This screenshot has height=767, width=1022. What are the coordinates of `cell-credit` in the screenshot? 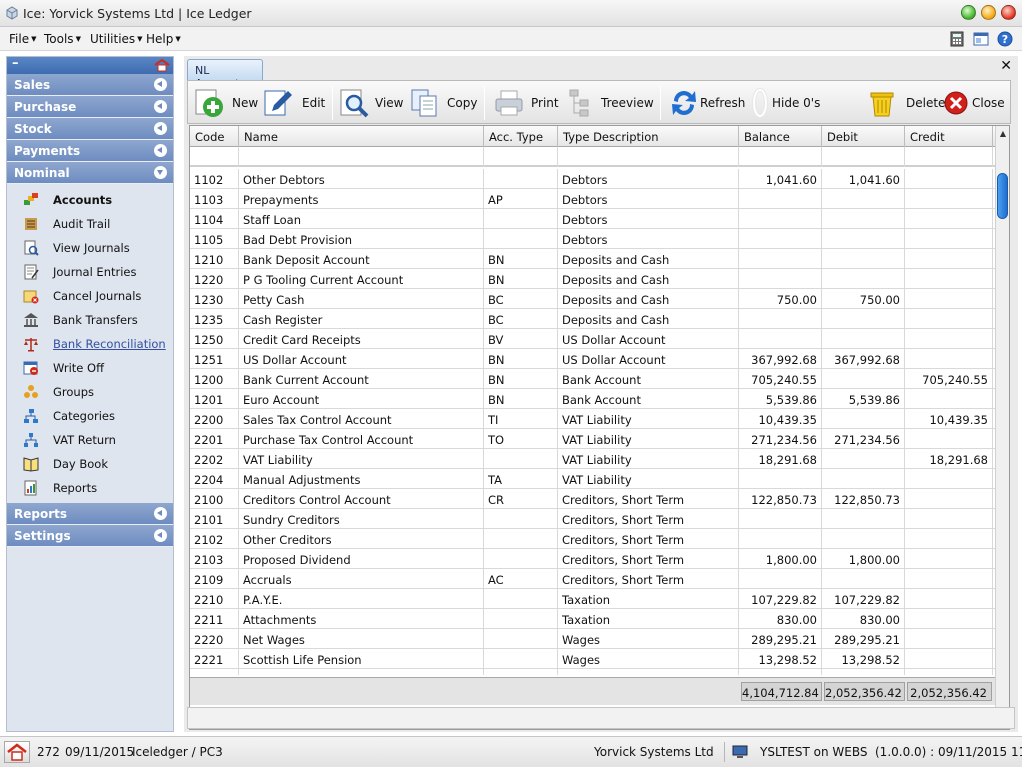 It's located at (949, 259).